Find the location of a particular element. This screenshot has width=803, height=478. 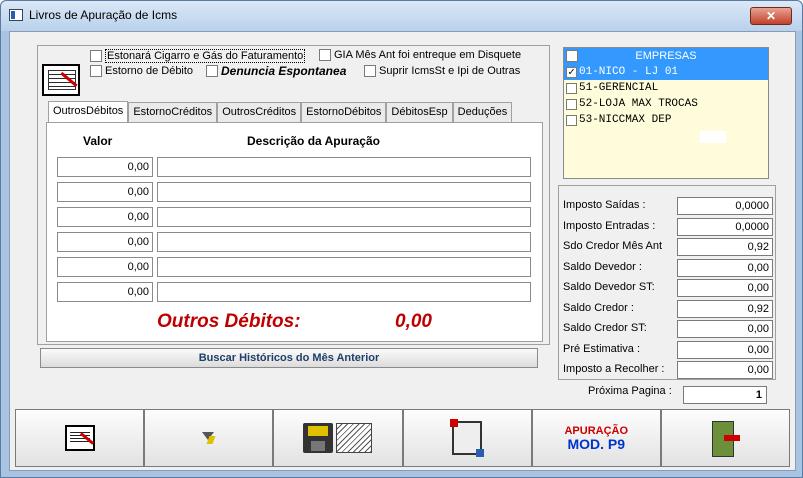

apuracao-mod-p9-icon: APURAÇÃO MOD. P9 is located at coordinates (596, 438).